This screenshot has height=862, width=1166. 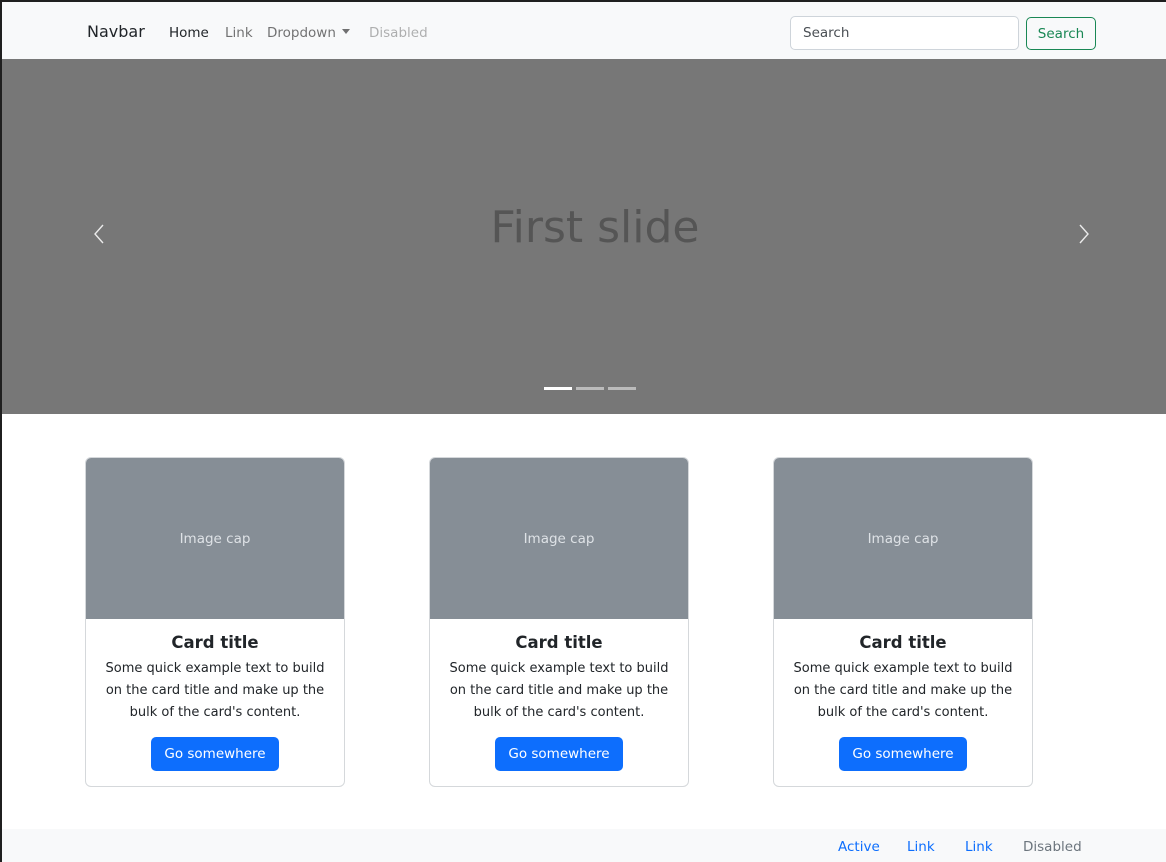 I want to click on search-button: Search, so click(x=1061, y=33).